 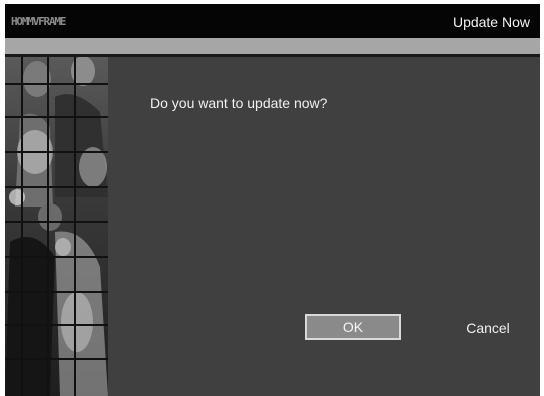 I want to click on ok-button: OK, so click(x=353, y=327).